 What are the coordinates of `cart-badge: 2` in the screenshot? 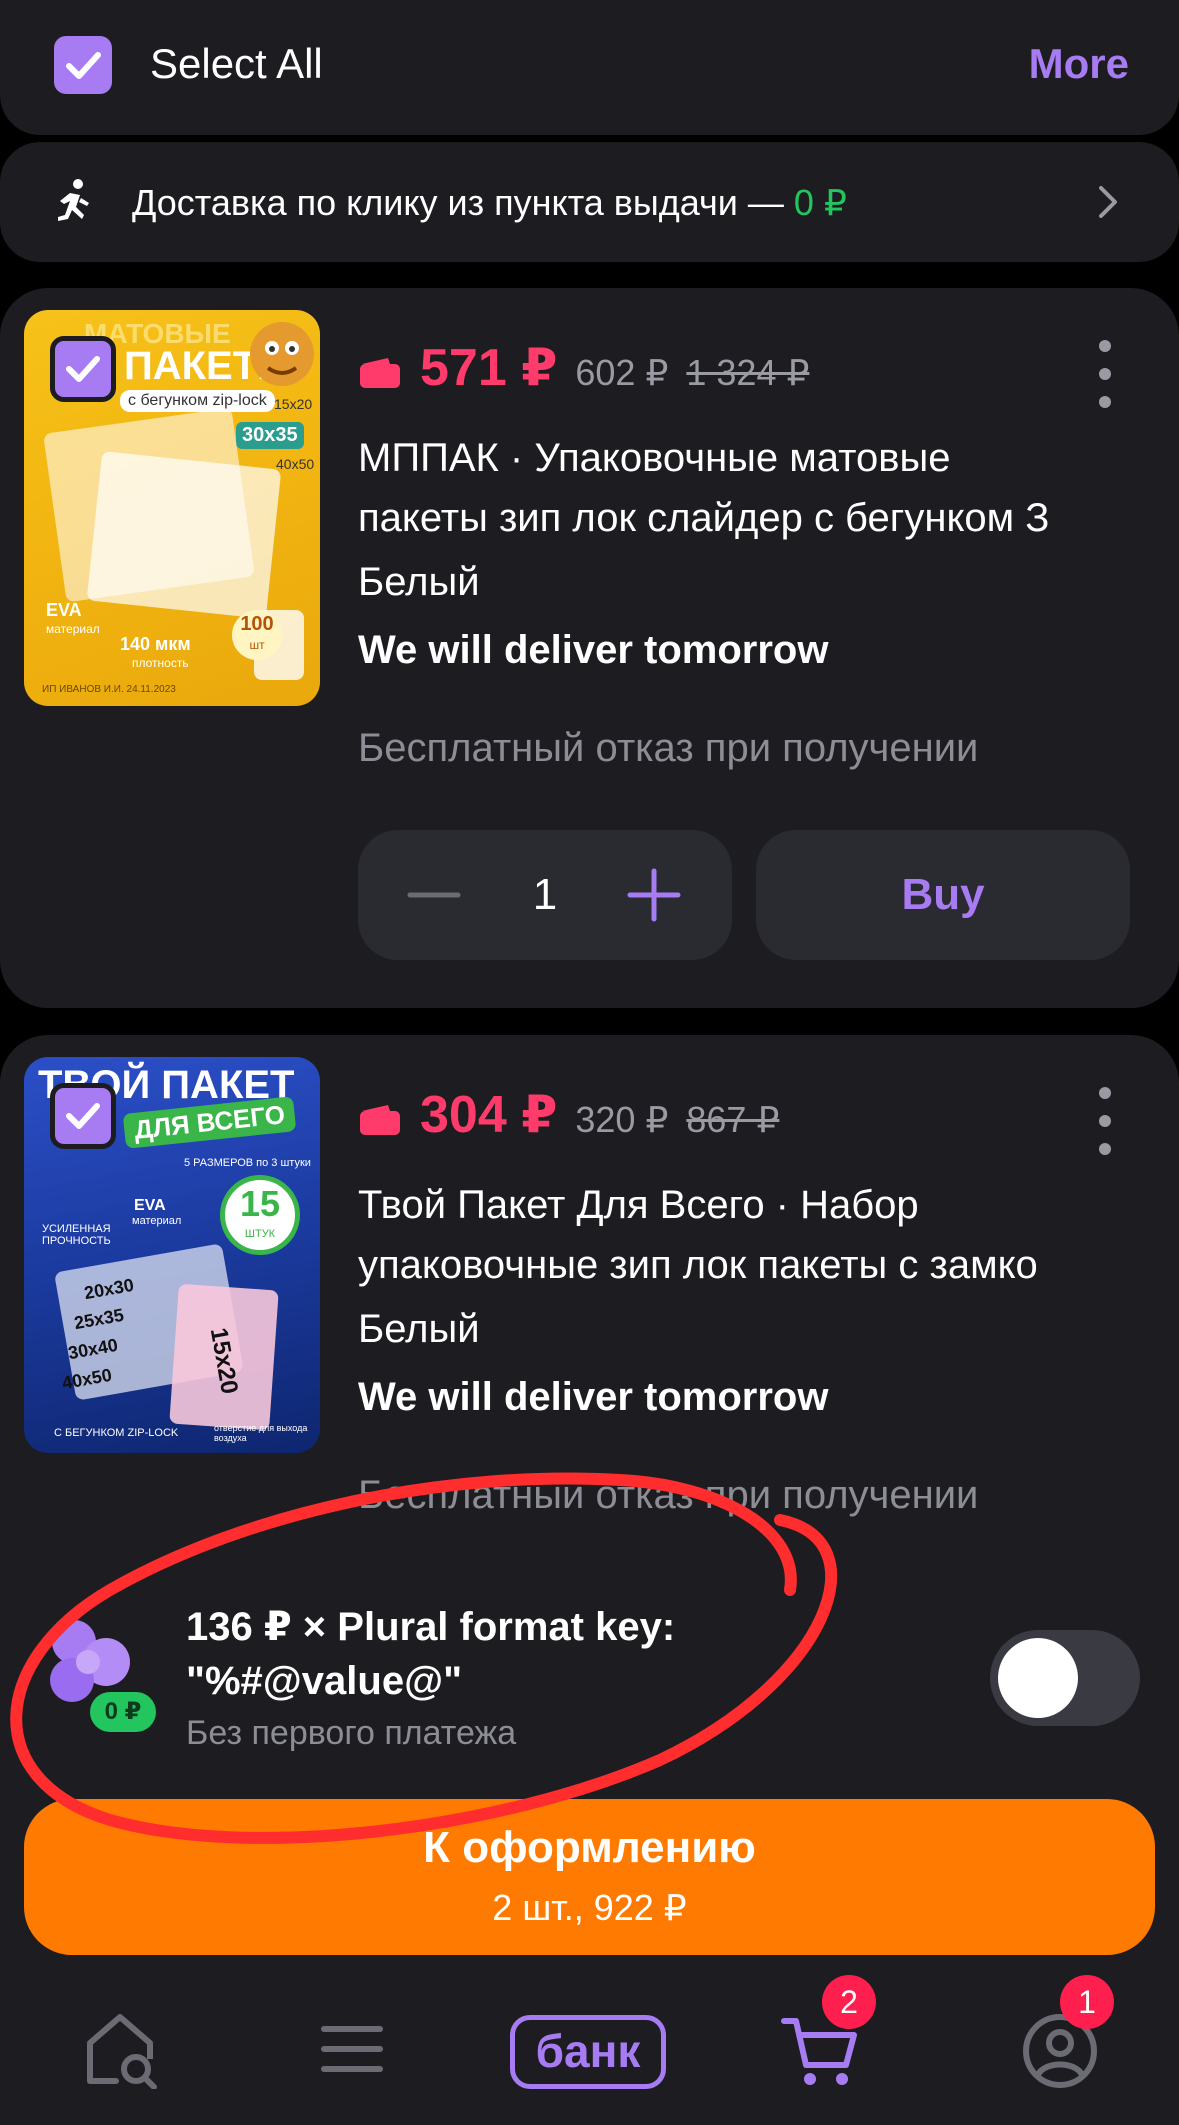 It's located at (849, 2002).